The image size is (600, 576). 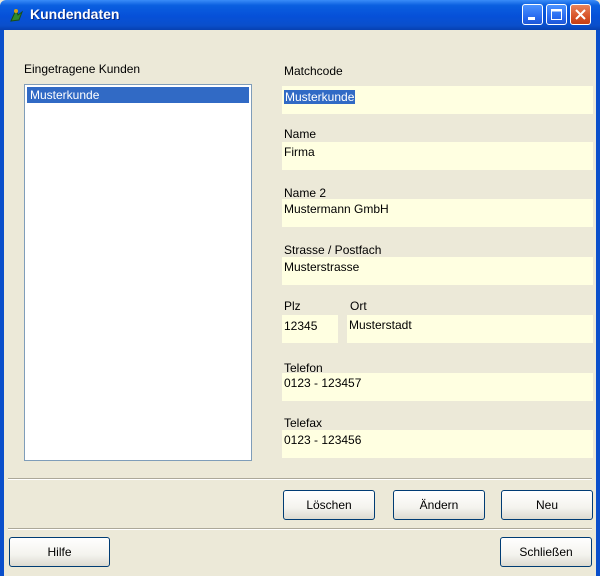 I want to click on minimize-icon, so click(x=531, y=18).